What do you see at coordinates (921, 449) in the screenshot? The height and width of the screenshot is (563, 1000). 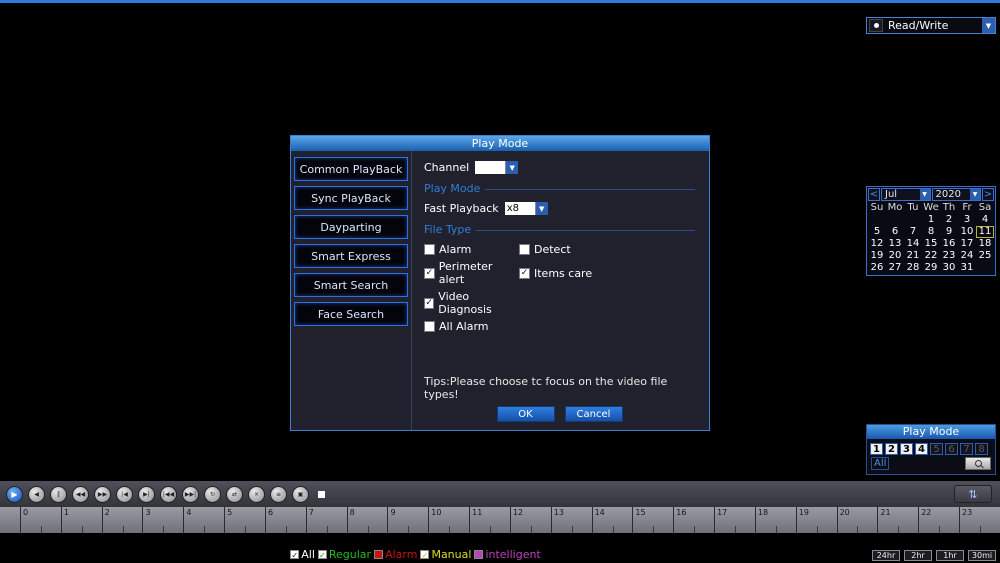 I see `channel-button-4: 4` at bounding box center [921, 449].